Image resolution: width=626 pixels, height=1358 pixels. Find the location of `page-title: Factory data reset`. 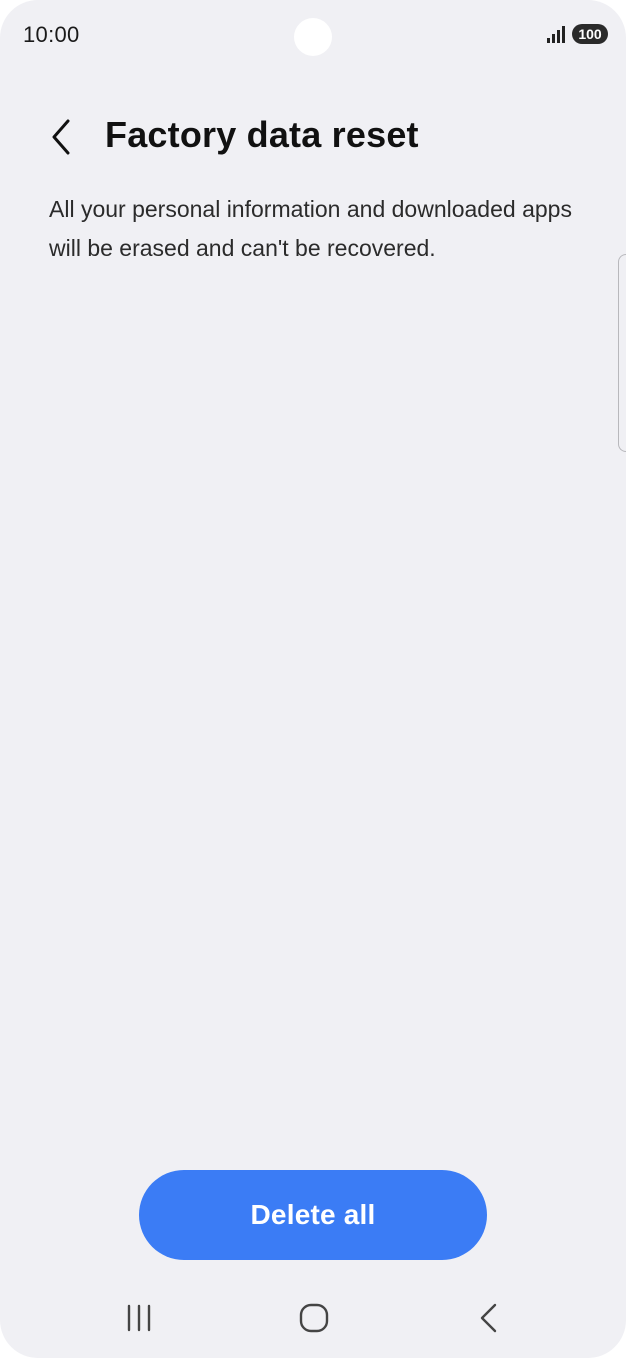

page-title: Factory data reset is located at coordinates (262, 134).